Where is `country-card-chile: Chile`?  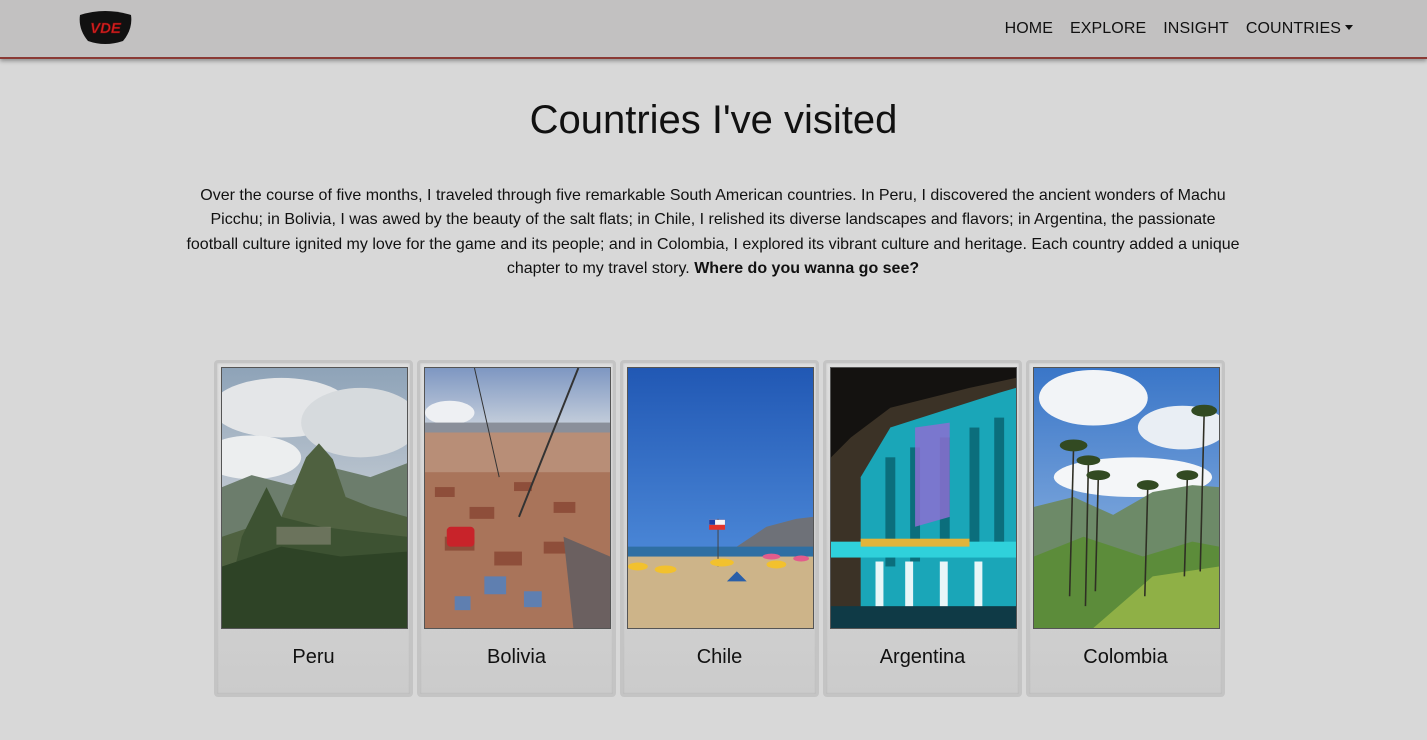
country-card-chile: Chile is located at coordinates (719, 528).